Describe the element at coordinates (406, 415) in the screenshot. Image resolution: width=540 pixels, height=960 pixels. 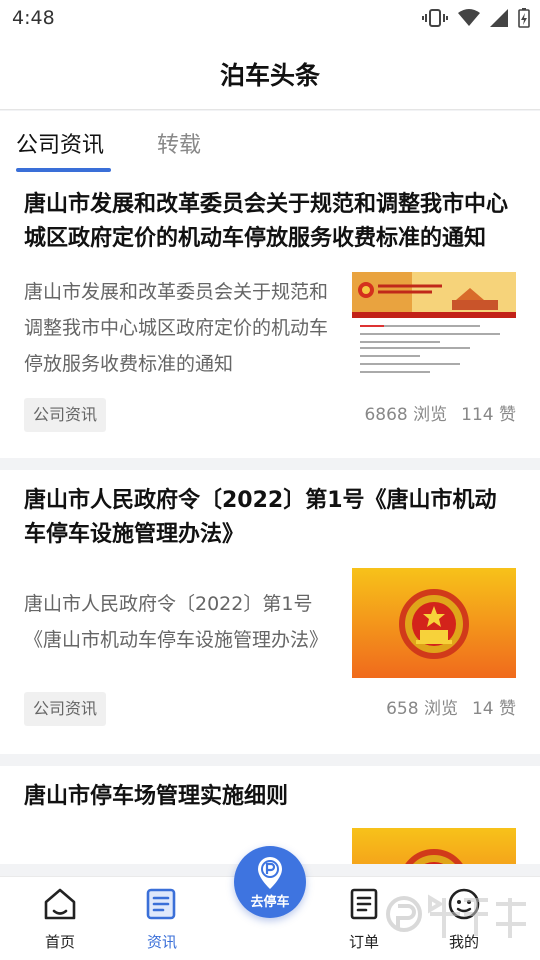
I see `article-views: 6868 浏览` at that location.